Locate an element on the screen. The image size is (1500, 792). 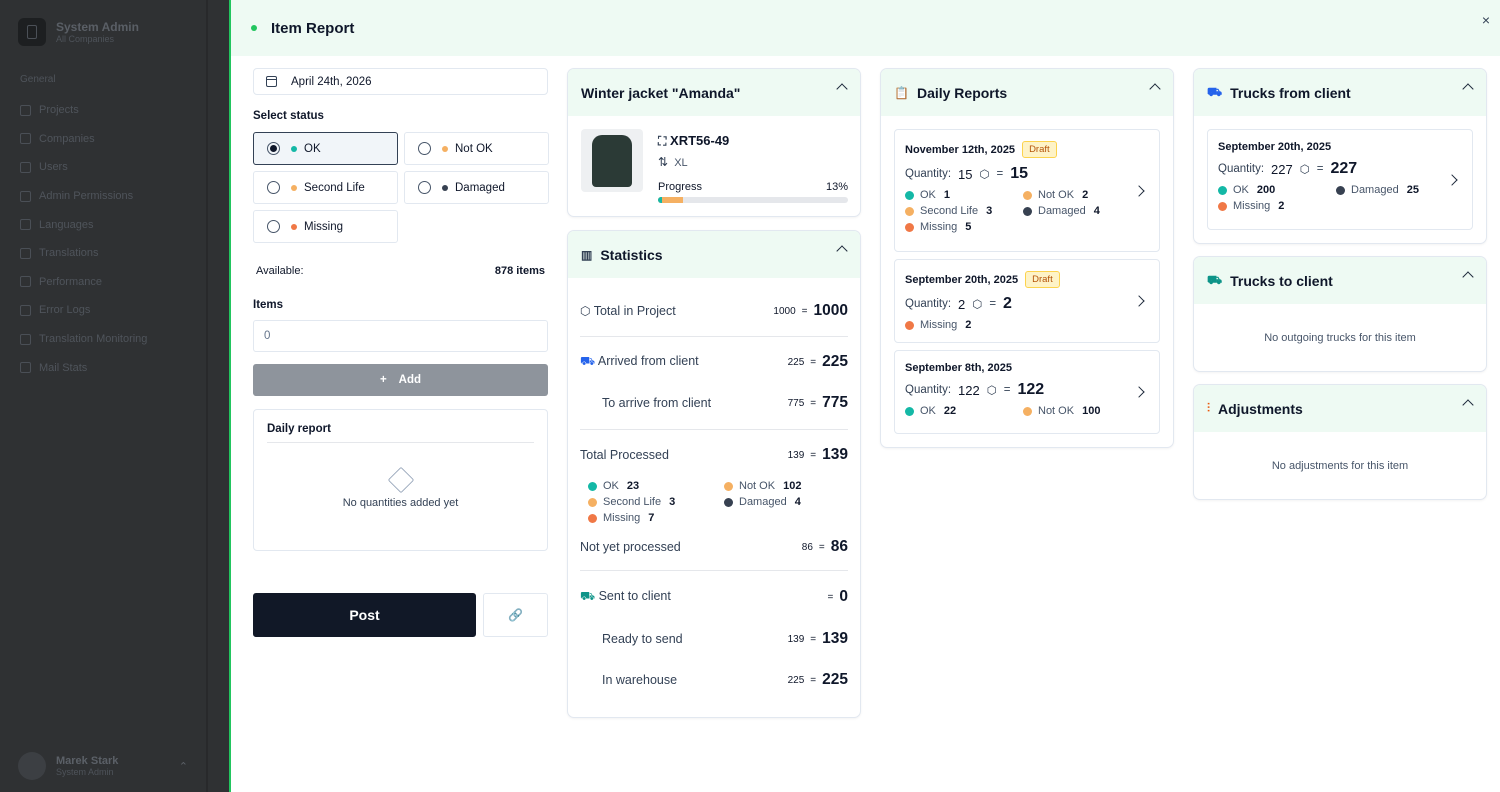
trucks-to-header: ⛟ Trucks to client is located at coordinates (1340, 280).